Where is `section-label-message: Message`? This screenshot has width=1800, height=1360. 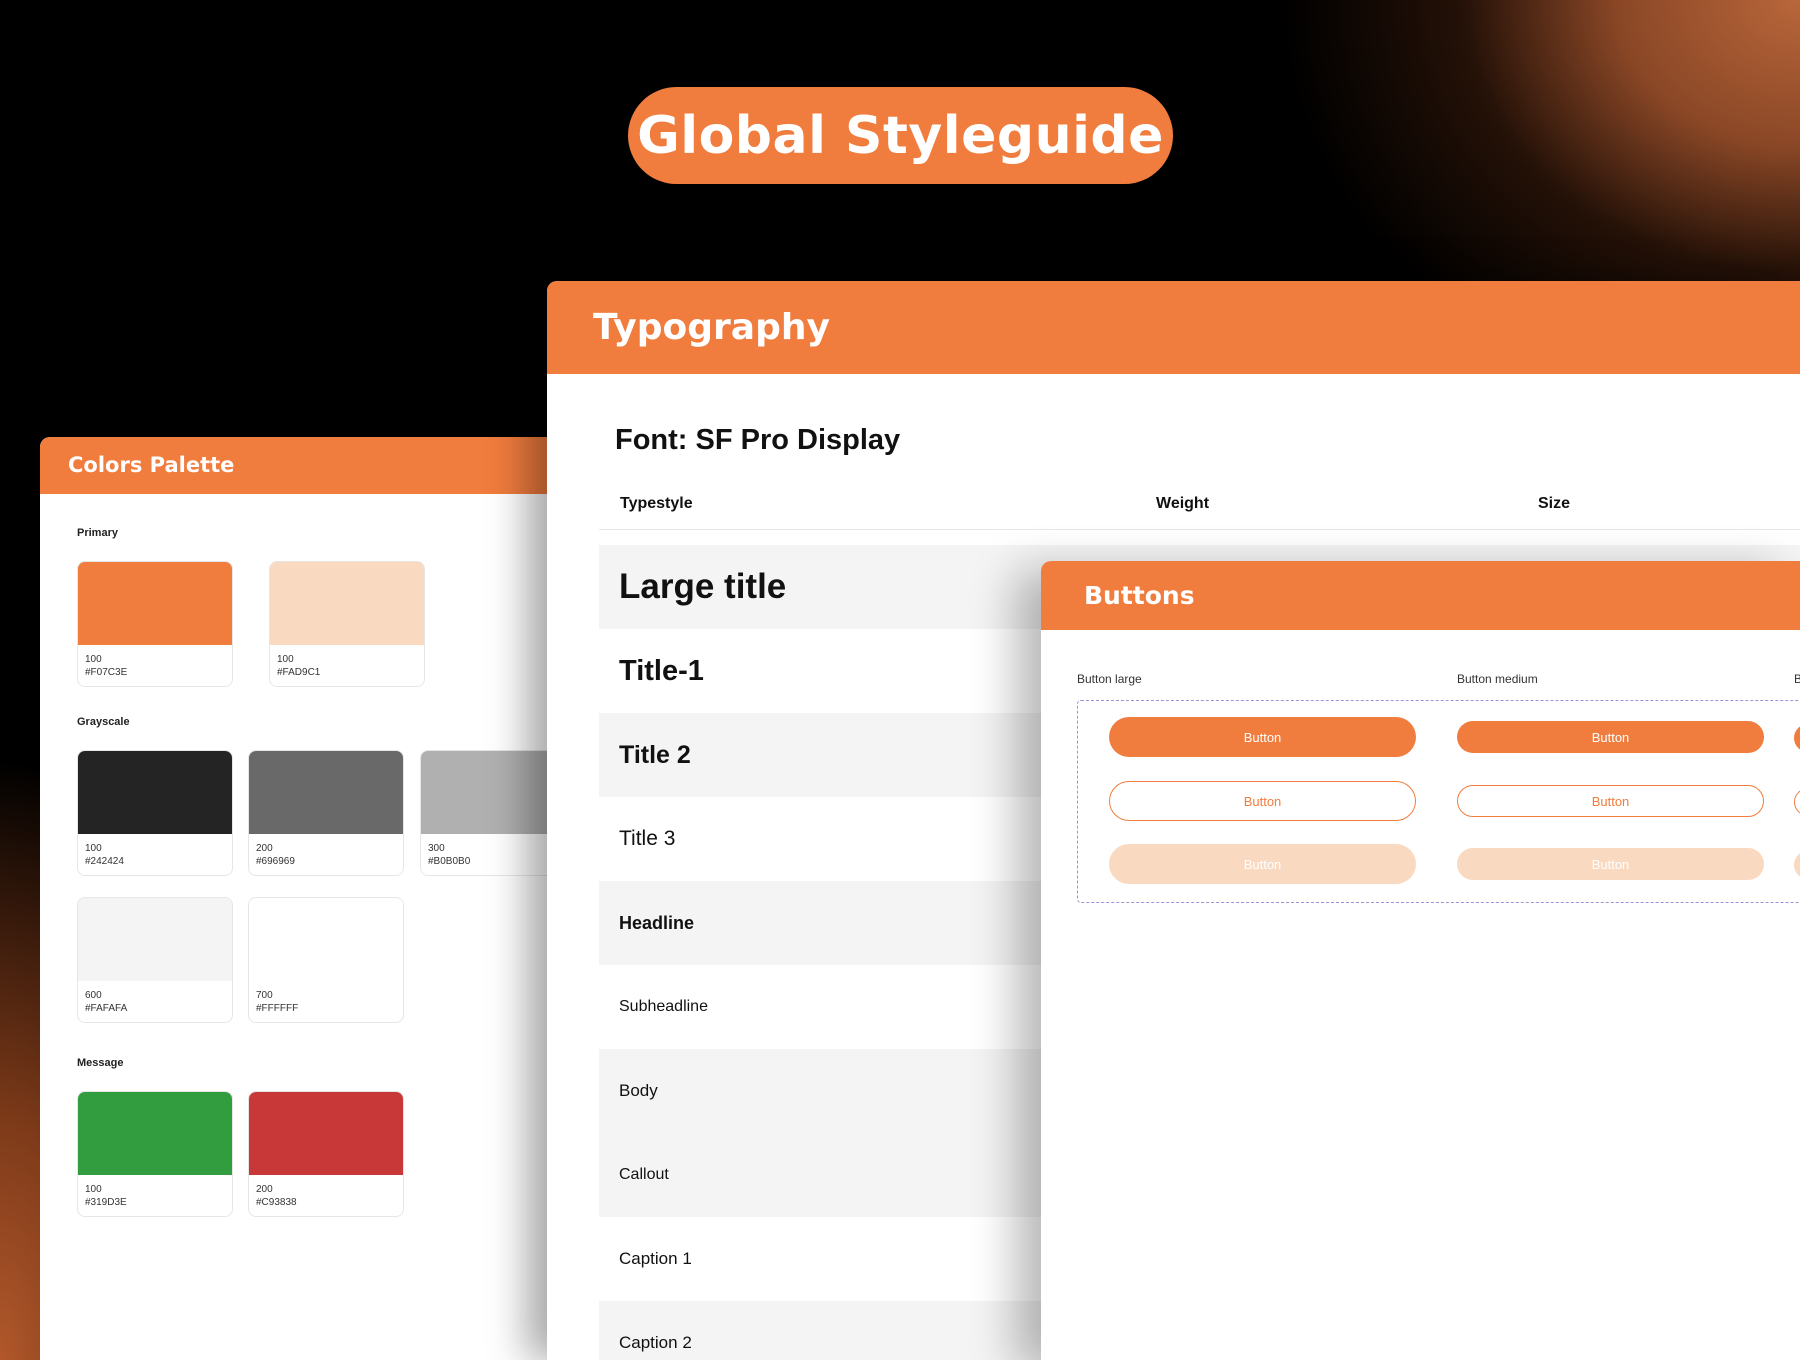 section-label-message: Message is located at coordinates (100, 1063).